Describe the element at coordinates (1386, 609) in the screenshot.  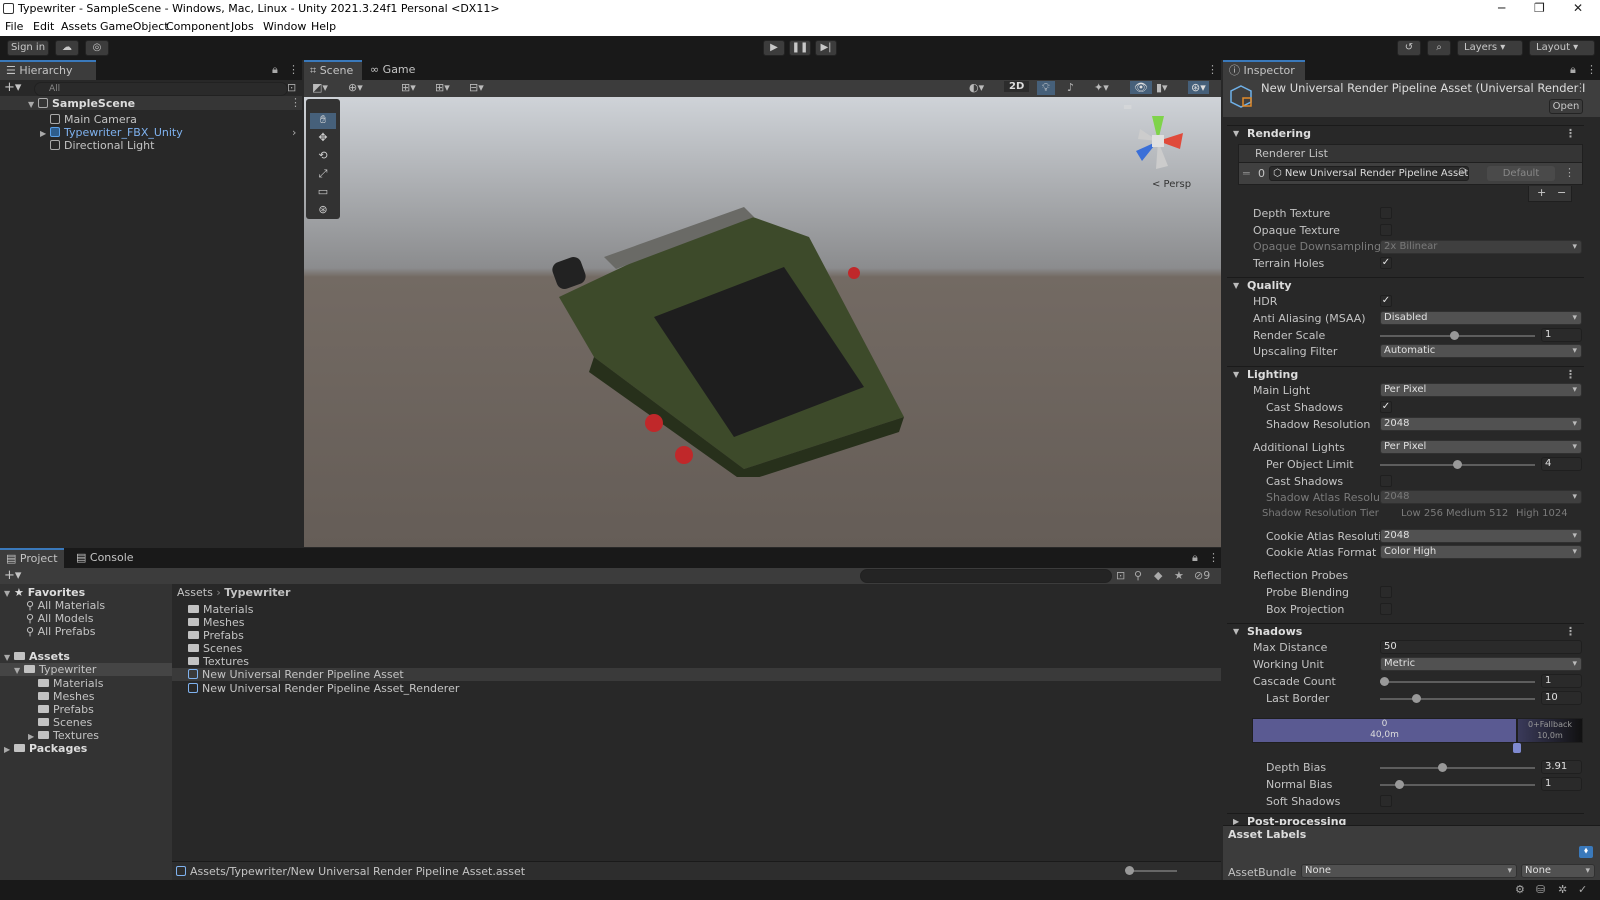
I see `box-projection-checkbox` at that location.